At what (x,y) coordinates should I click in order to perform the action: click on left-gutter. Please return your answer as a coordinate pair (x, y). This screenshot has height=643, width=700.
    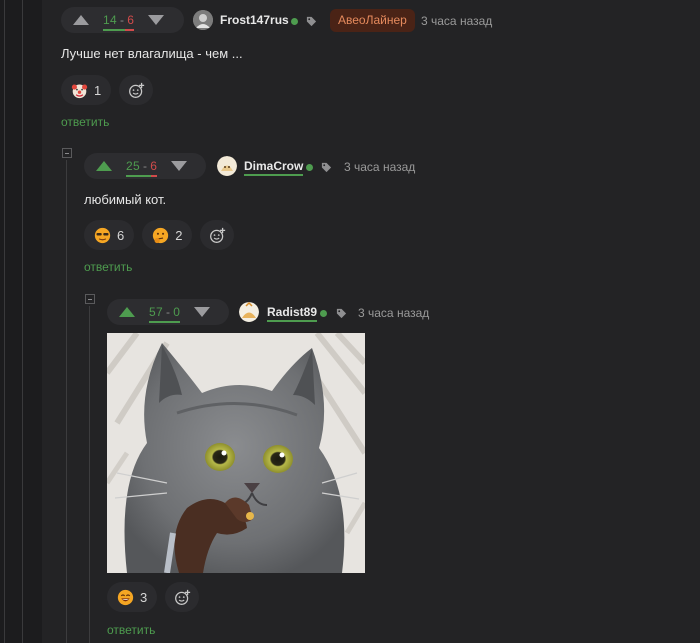
    Looking at the image, I should click on (21, 321).